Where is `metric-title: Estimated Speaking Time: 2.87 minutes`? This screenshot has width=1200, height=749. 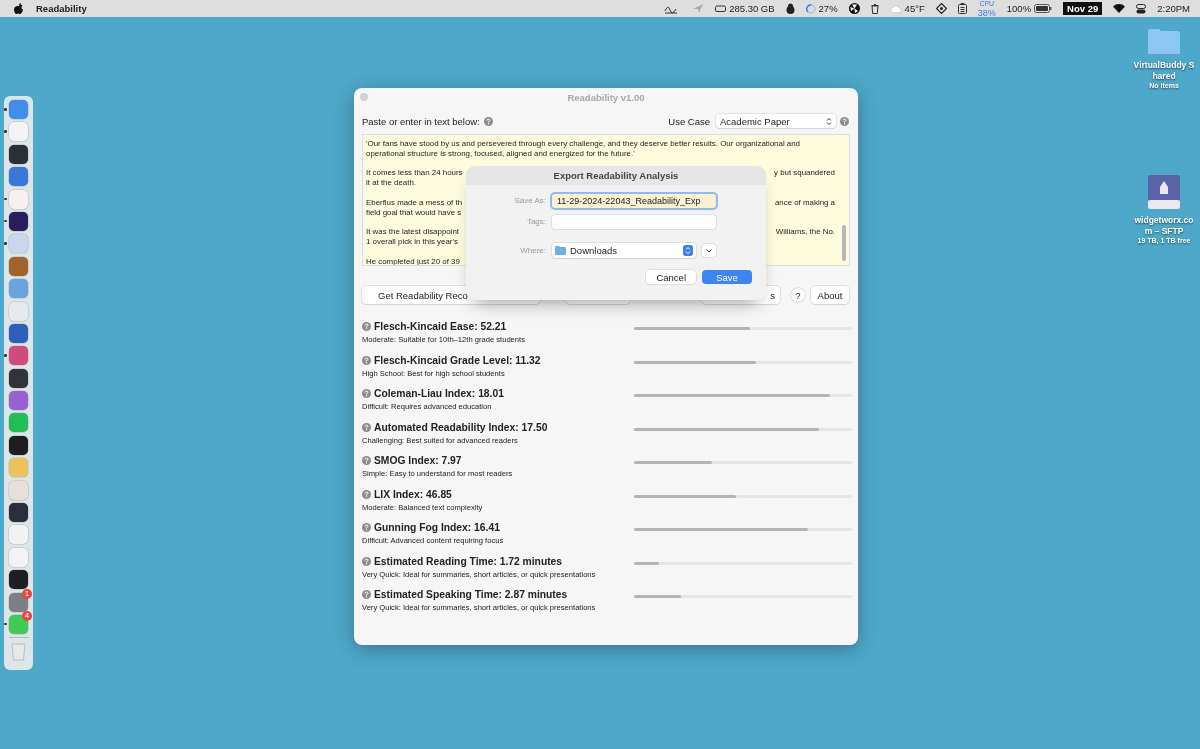
metric-title: Estimated Speaking Time: 2.87 minutes is located at coordinates (471, 594).